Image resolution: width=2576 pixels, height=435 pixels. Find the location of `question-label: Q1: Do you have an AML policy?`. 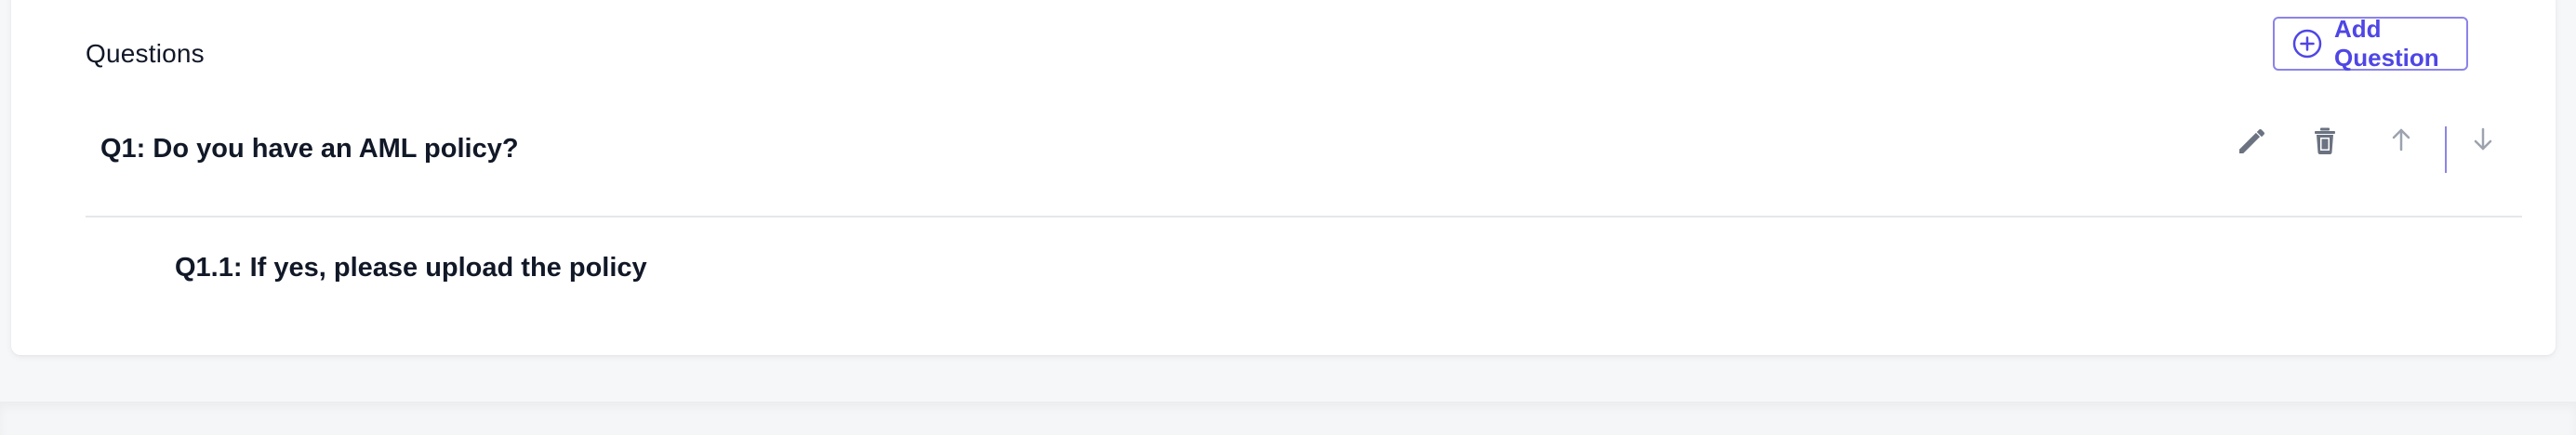

question-label: Q1: Do you have an AML policy? is located at coordinates (309, 149).